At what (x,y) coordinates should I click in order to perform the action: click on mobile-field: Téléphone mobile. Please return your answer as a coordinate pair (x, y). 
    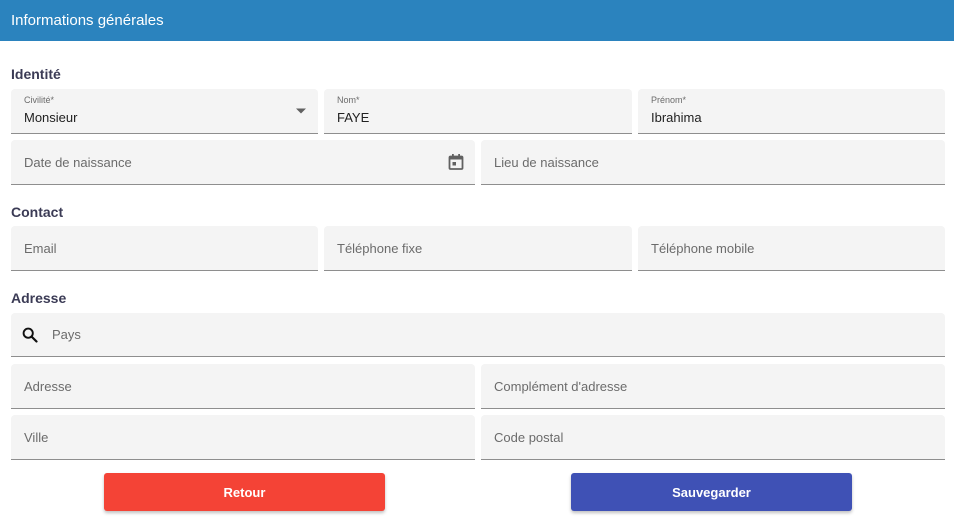
    Looking at the image, I should click on (791, 248).